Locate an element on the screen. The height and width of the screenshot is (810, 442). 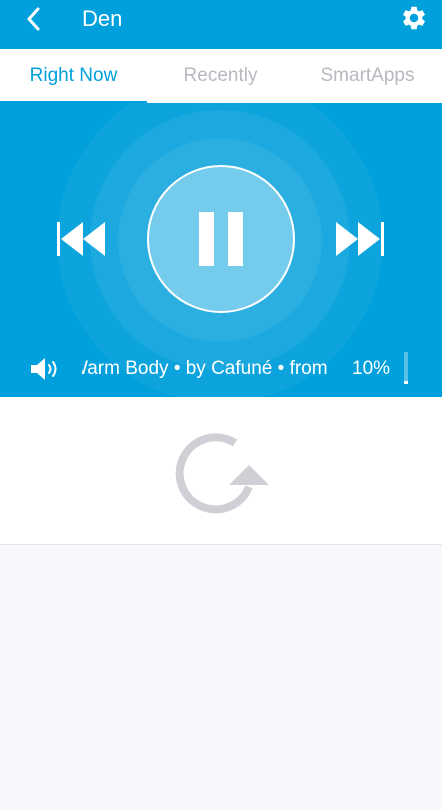
skip-previous-icon is located at coordinates (81, 239).